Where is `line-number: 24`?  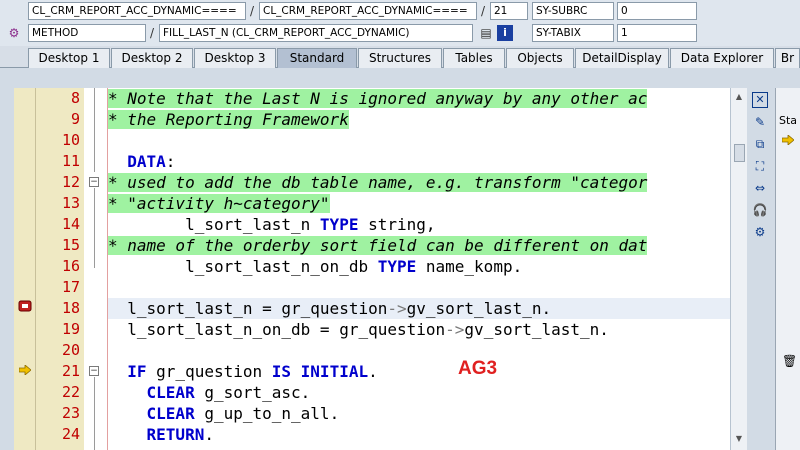
line-number: 24 is located at coordinates (70, 434).